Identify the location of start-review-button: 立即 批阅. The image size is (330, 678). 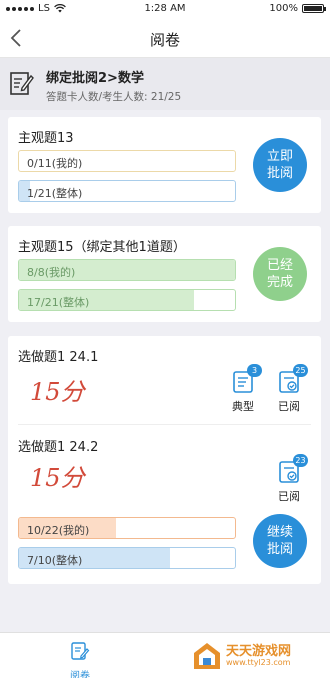
(280, 165).